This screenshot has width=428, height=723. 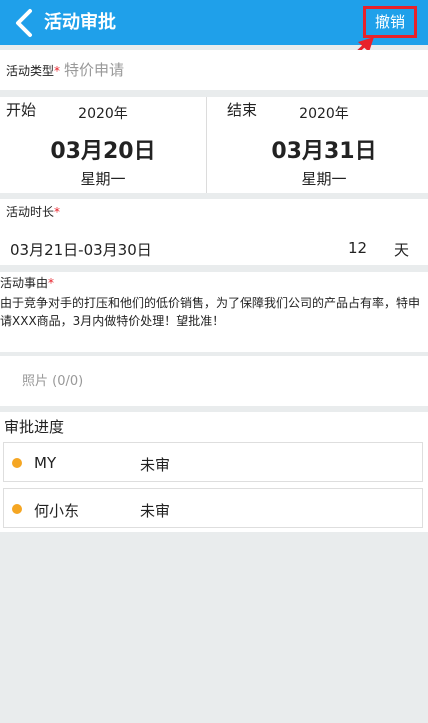 I want to click on reason-label: 活动事由*, so click(x=27, y=283).